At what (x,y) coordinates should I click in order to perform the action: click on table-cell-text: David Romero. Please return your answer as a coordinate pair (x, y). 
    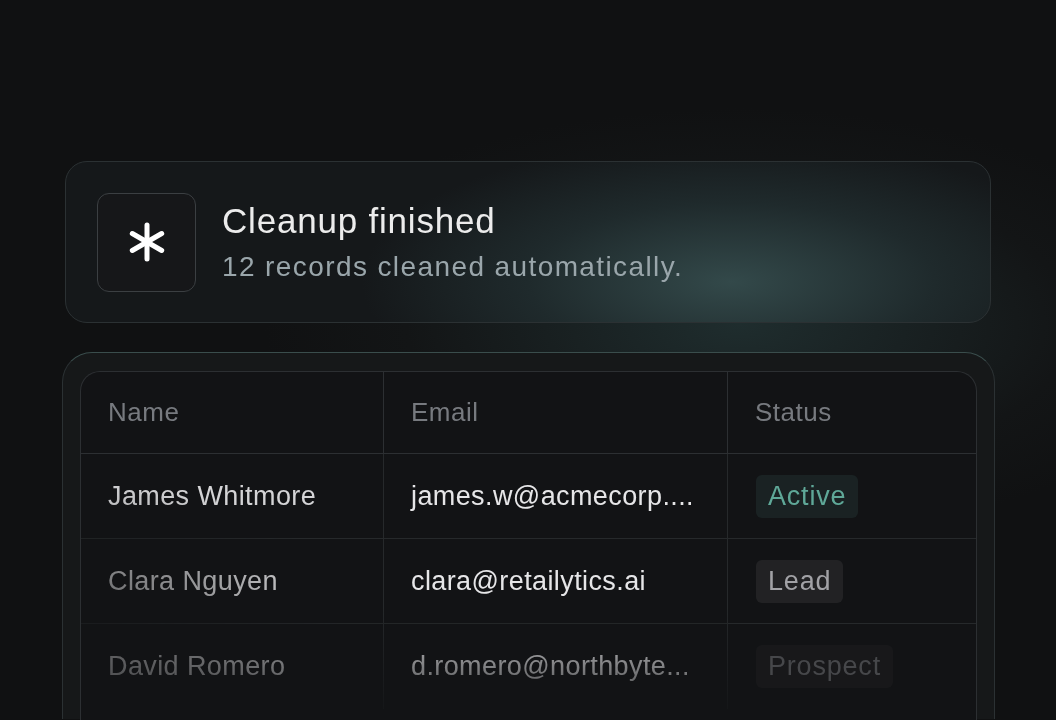
    Looking at the image, I should click on (197, 667).